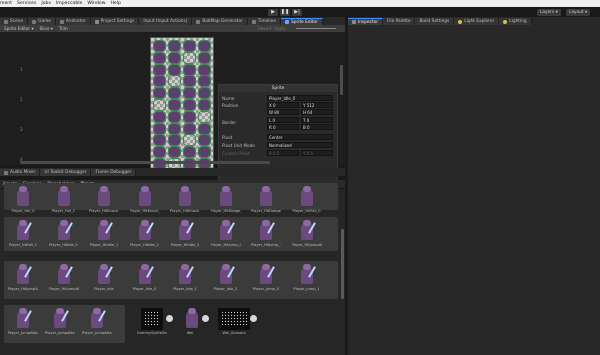 The width and height of the screenshot is (600, 355). What do you see at coordinates (285, 12) in the screenshot?
I see `pause-button: ❚❚` at bounding box center [285, 12].